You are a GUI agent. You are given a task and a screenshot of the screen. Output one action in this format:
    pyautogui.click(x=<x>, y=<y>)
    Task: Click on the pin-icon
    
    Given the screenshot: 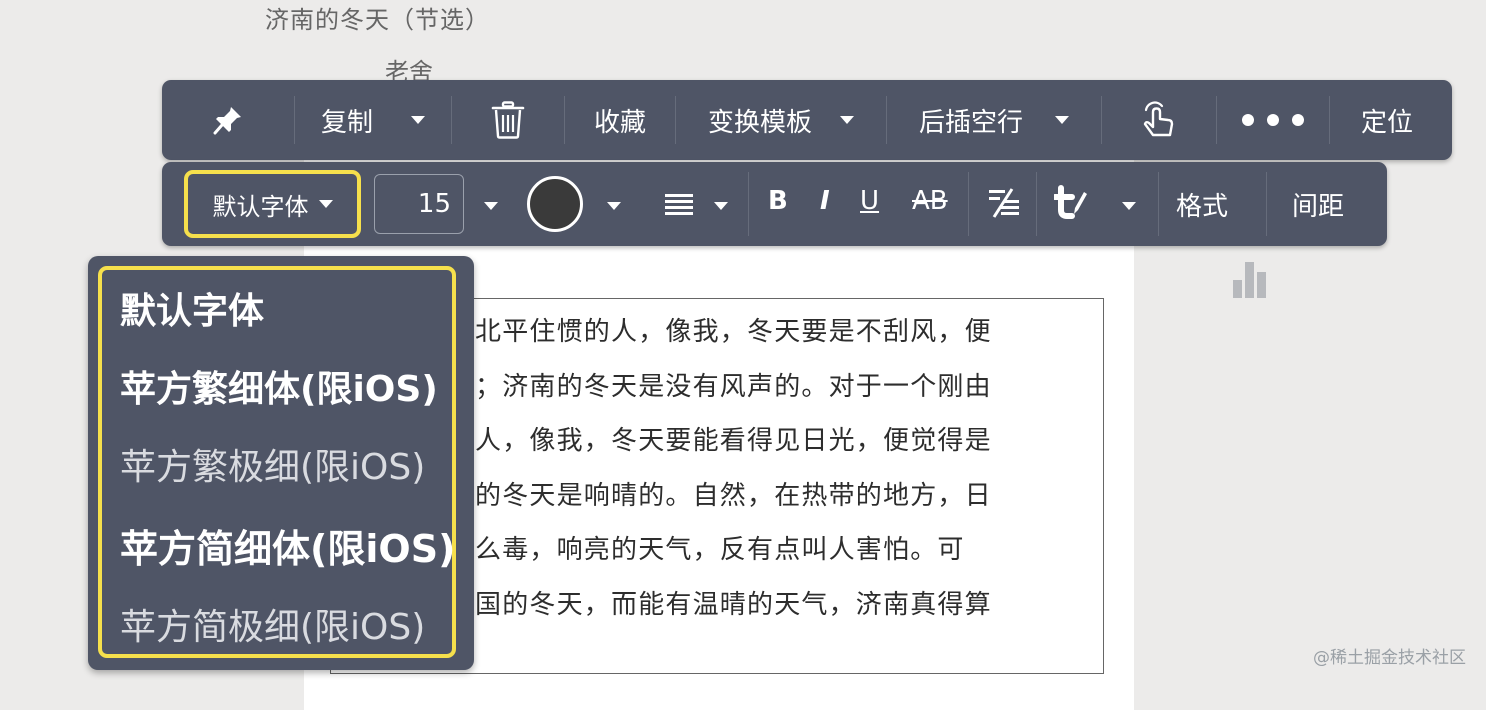 What is the action you would take?
    pyautogui.click(x=227, y=121)
    